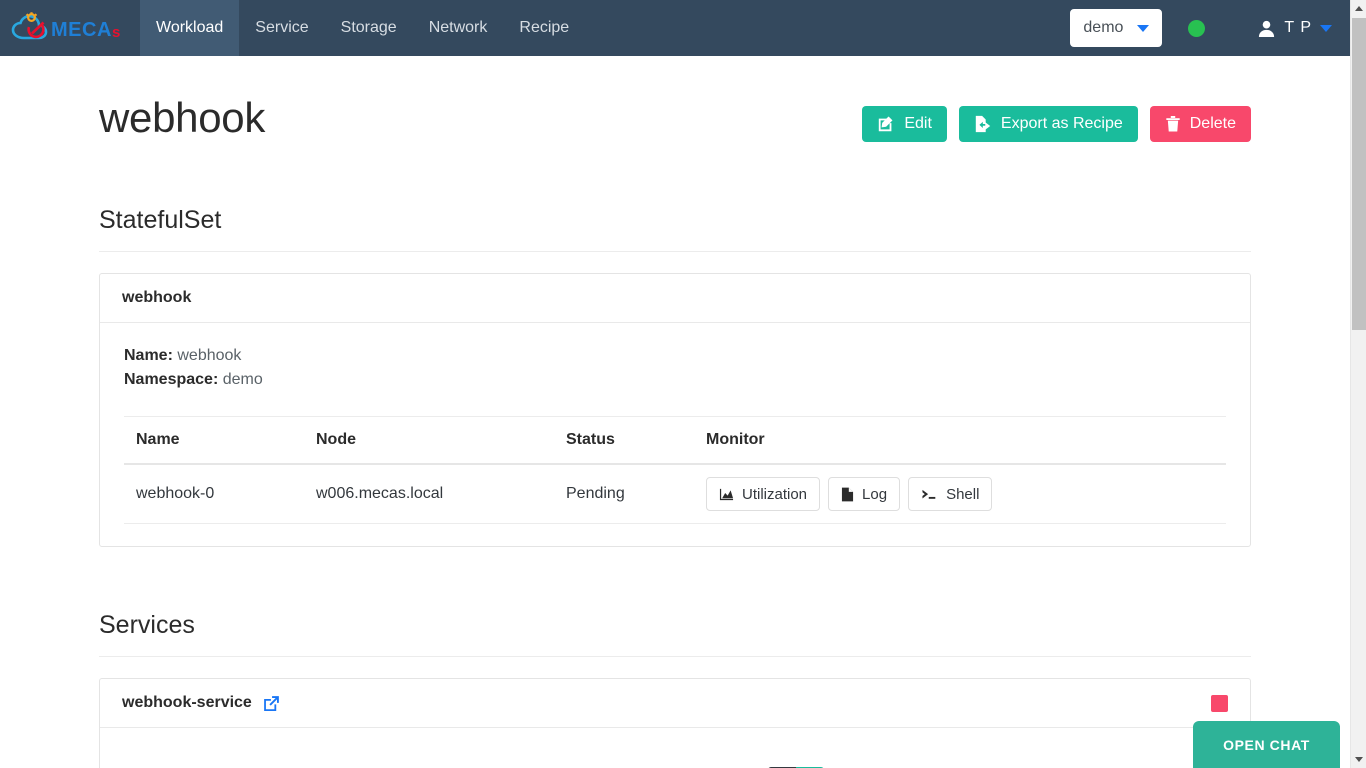  What do you see at coordinates (429, 440) in the screenshot?
I see `pods-col-node: Node` at bounding box center [429, 440].